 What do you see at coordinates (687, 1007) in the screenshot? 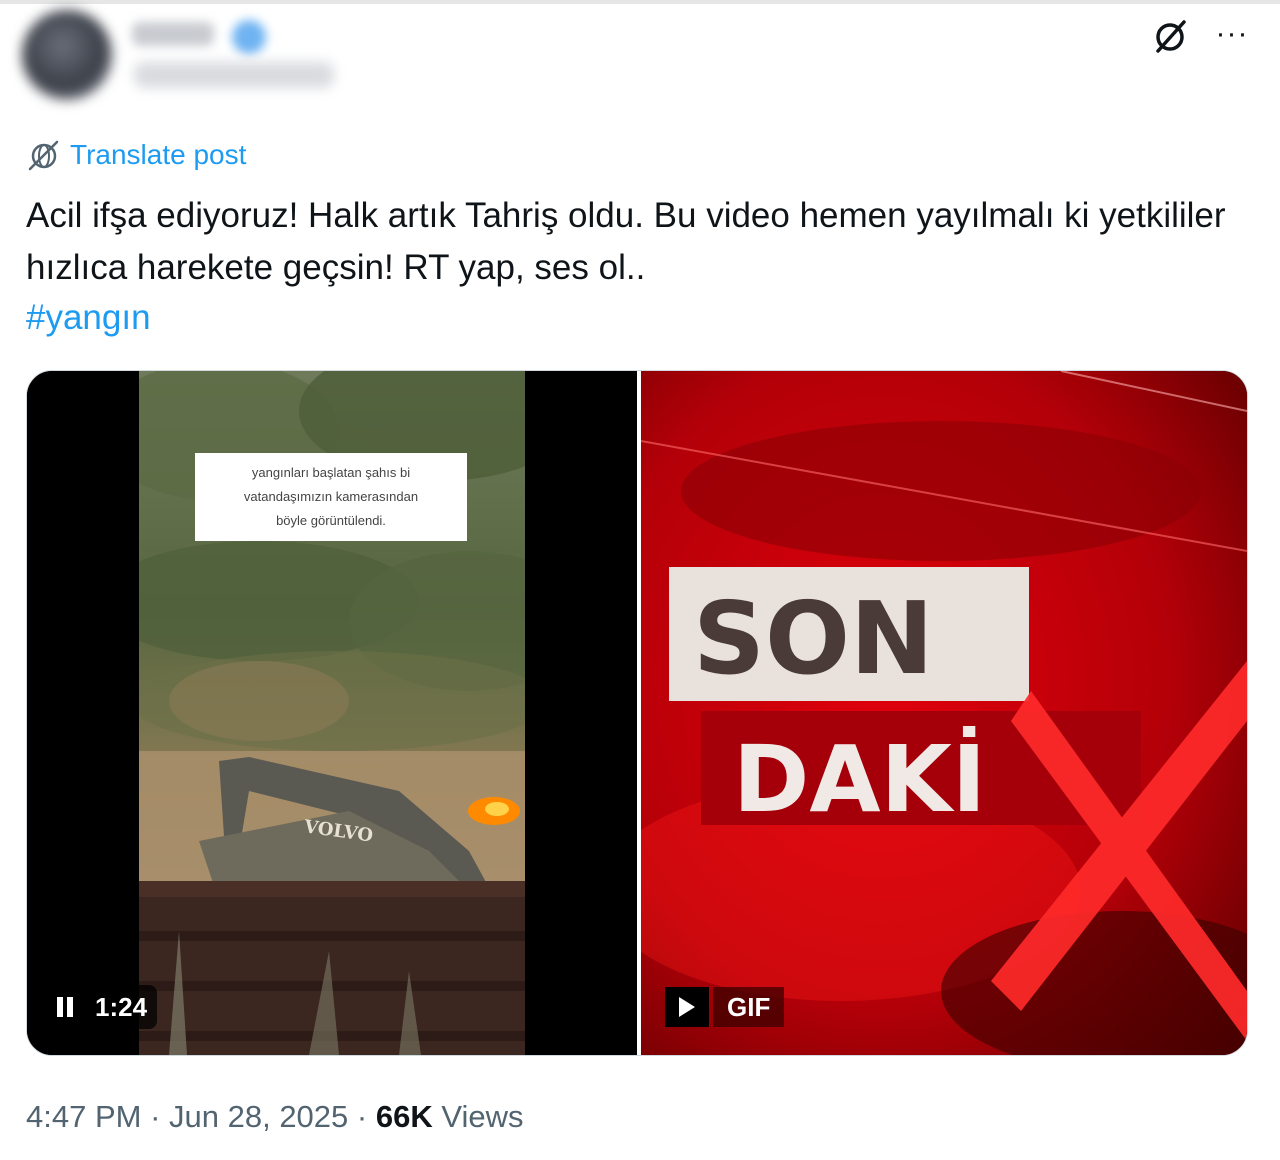
I see `play-icon` at bounding box center [687, 1007].